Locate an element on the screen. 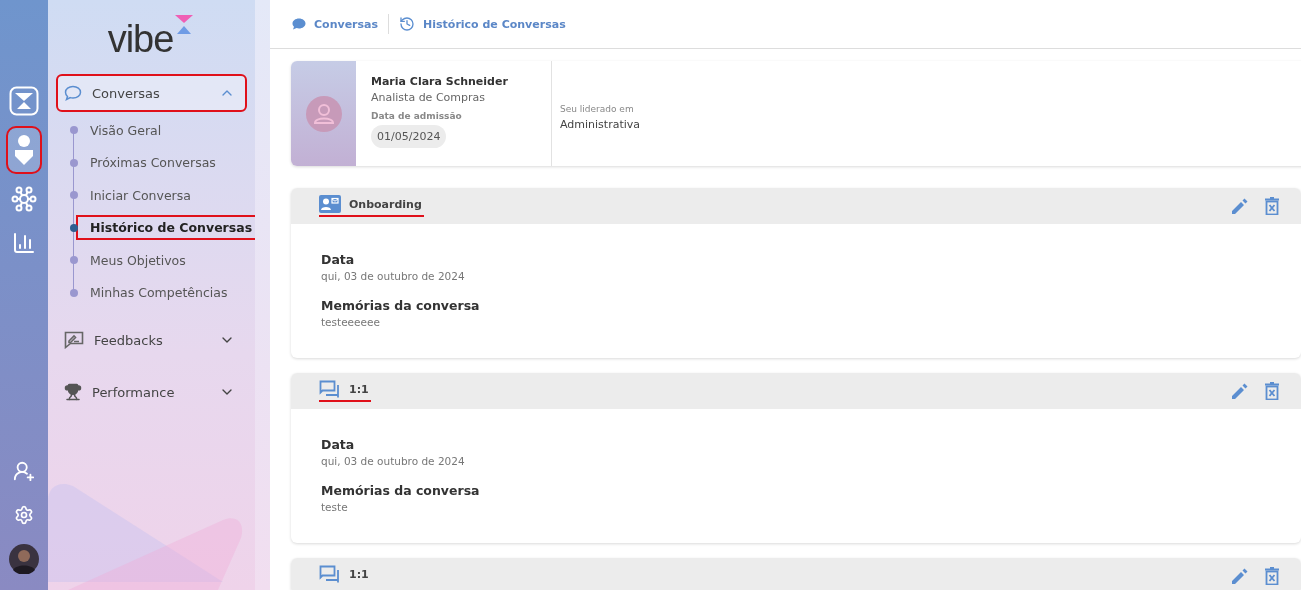 The image size is (1301, 590). settings-icon is located at coordinates (24, 515).